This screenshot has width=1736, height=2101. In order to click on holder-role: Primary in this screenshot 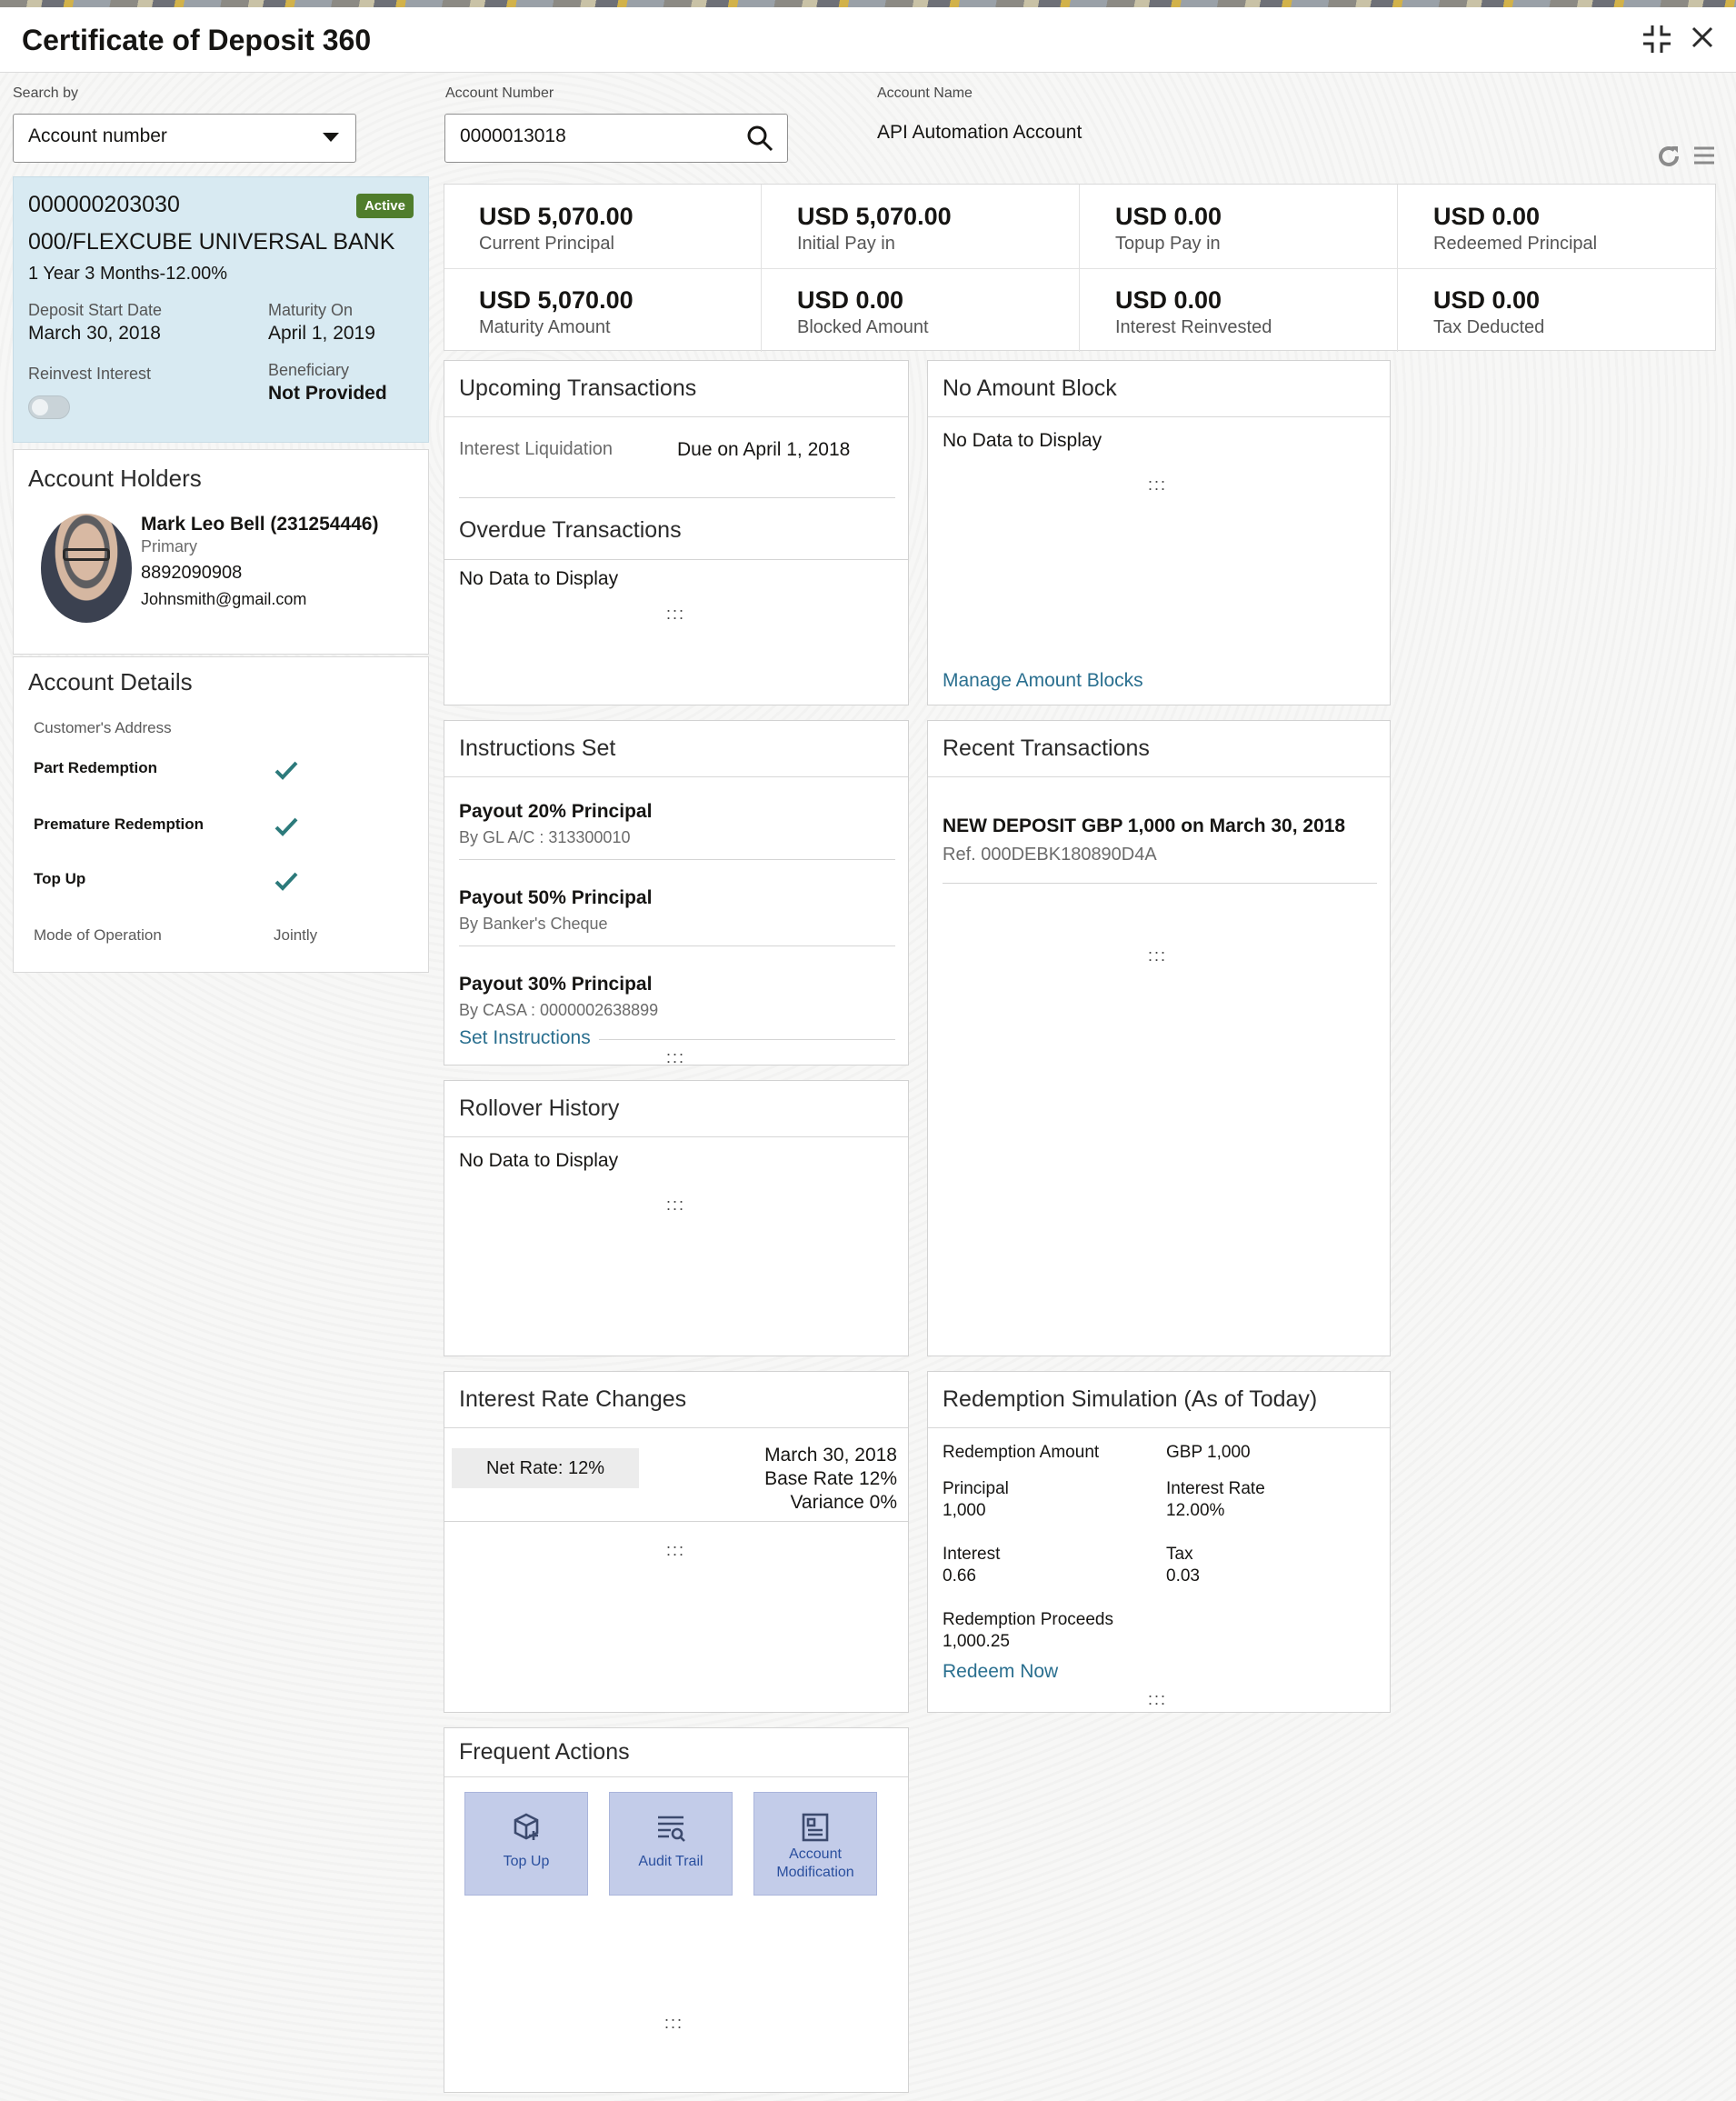, I will do `click(169, 546)`.